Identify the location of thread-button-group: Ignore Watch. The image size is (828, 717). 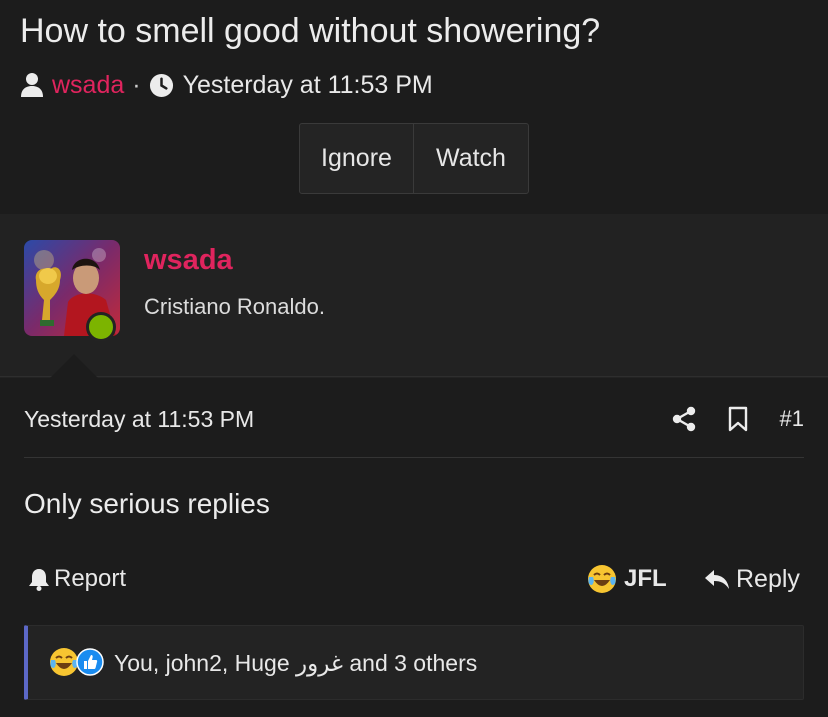
(414, 158).